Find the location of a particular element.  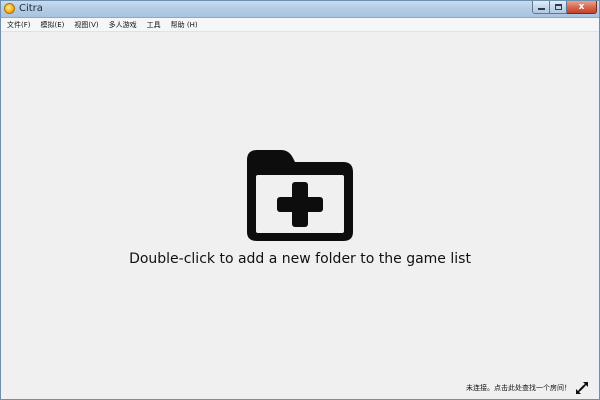

menu-tools: 工具 is located at coordinates (154, 25).